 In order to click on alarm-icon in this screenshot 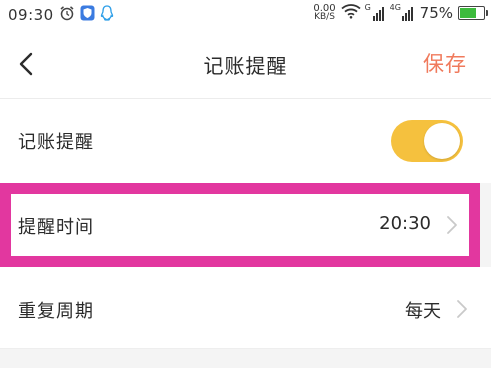, I will do `click(67, 15)`.